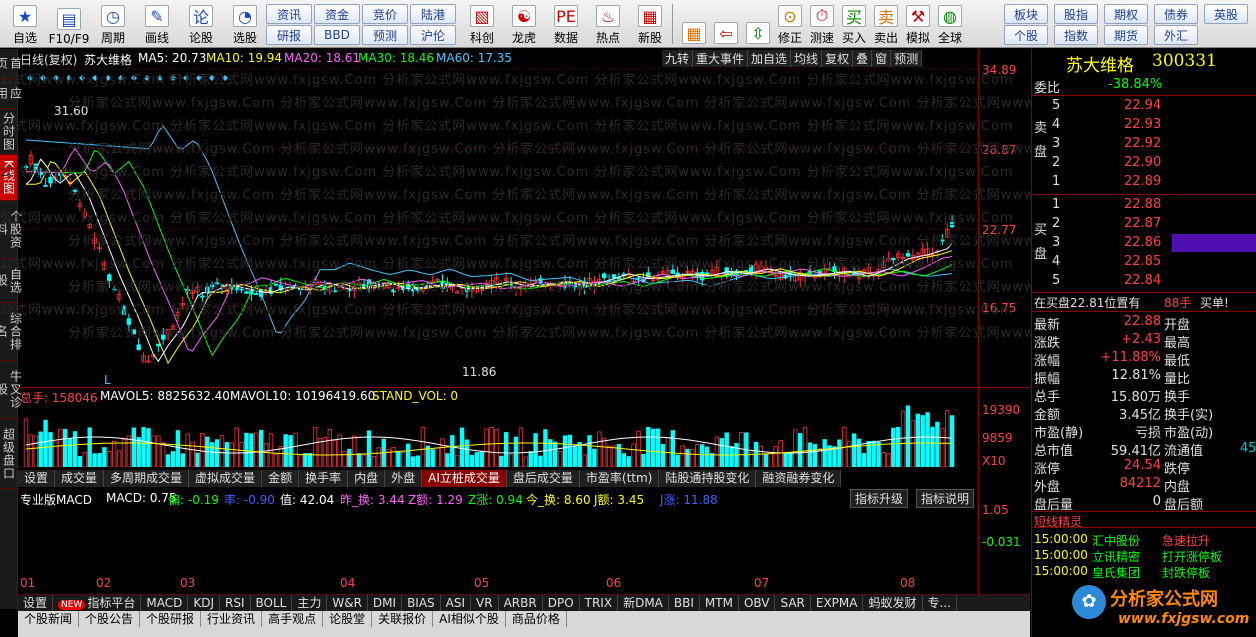  I want to click on grid-button-5: BBD, so click(337, 35).